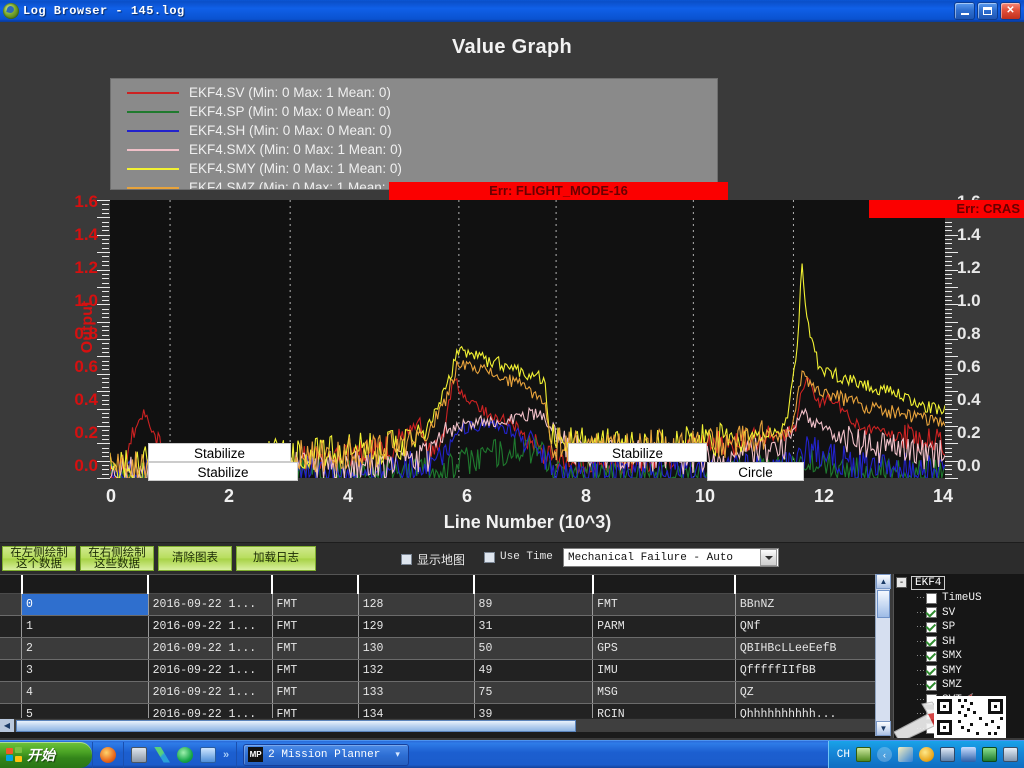  What do you see at coordinates (843, 755) in the screenshot?
I see `ime-indicator: CH` at bounding box center [843, 755].